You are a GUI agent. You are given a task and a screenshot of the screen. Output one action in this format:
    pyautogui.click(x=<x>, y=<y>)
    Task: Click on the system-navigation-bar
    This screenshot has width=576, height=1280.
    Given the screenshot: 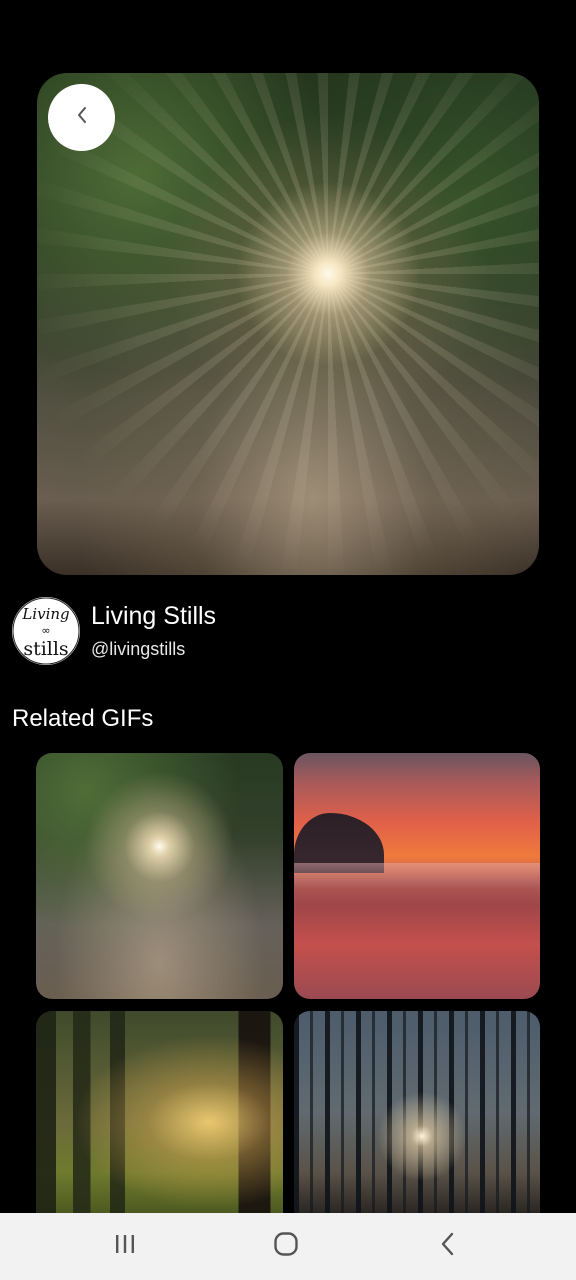 What is the action you would take?
    pyautogui.click(x=288, y=1246)
    